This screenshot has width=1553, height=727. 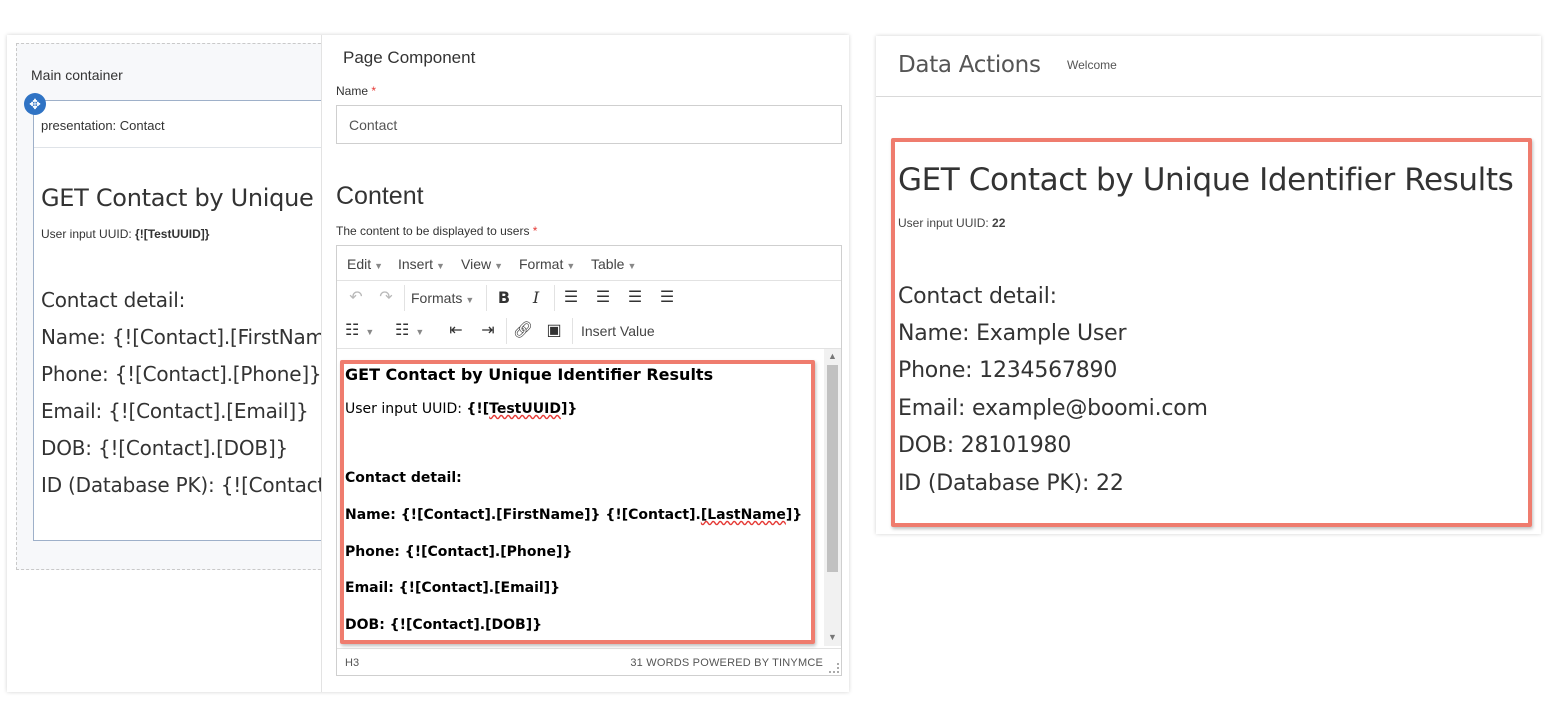 I want to click on formats-dropdown: Formats ▼, so click(x=446, y=298).